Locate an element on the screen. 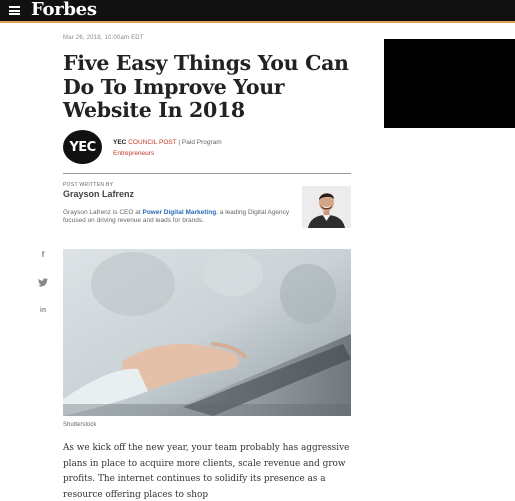 The height and width of the screenshot is (501, 515). hamburger-menu-icon is located at coordinates (14, 10).